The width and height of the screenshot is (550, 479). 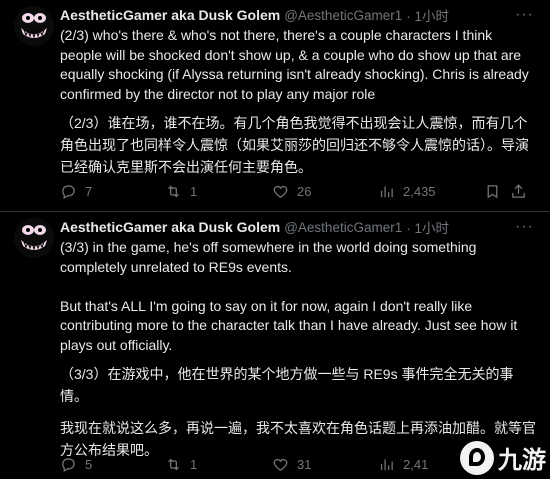 I want to click on watermark-text: 九游, so click(x=522, y=460).